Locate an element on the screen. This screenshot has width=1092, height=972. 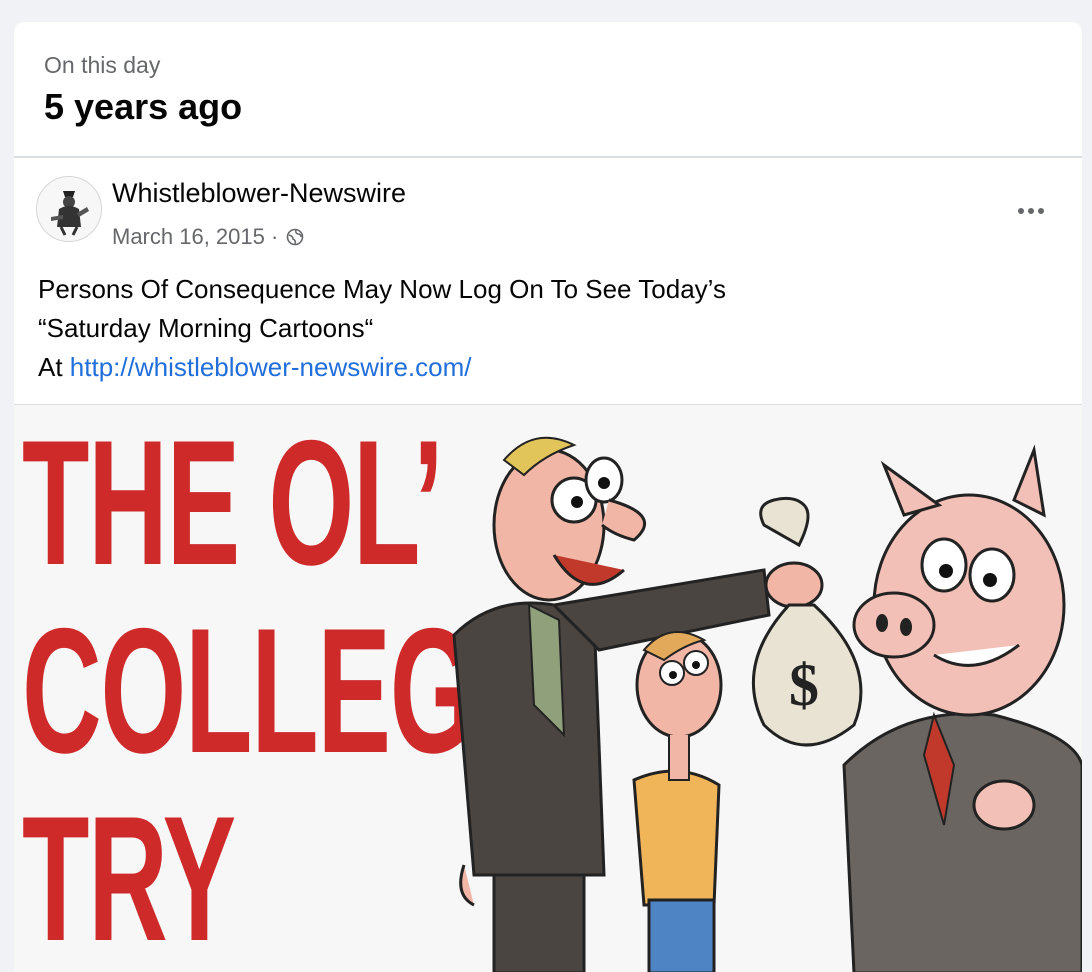
memory-kicker: On this day is located at coordinates (102, 65).